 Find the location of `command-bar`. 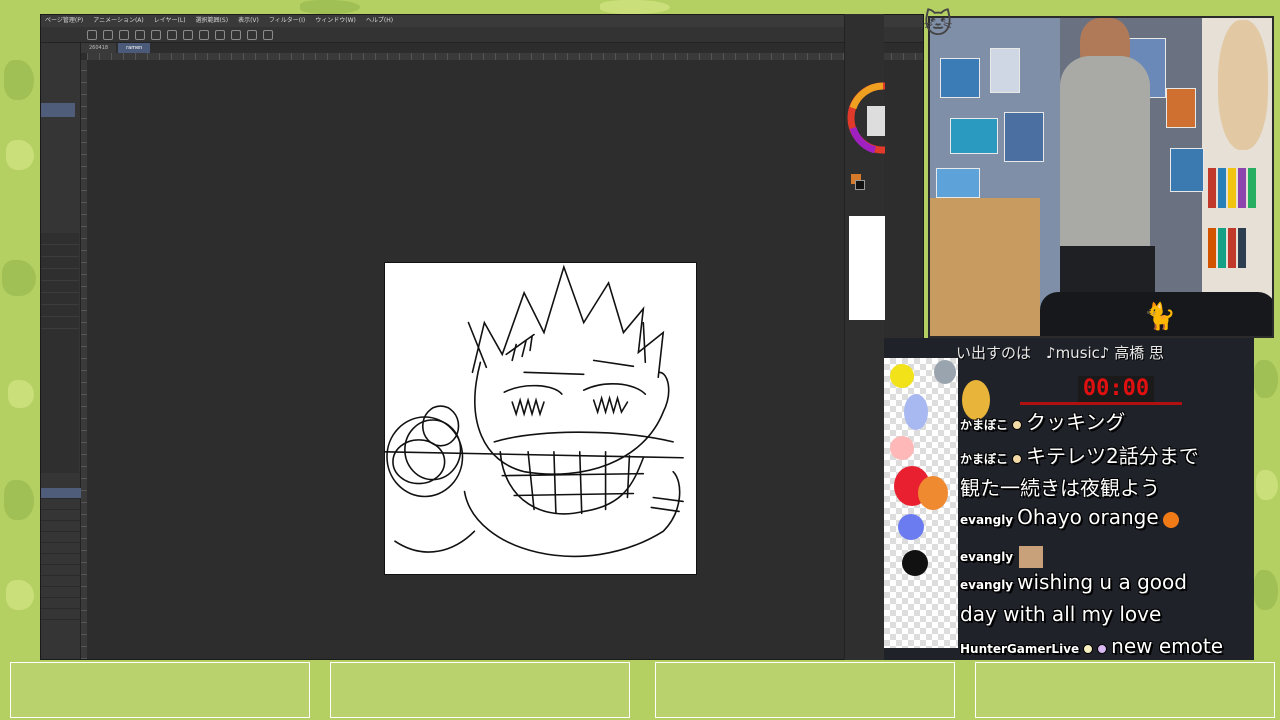

command-bar is located at coordinates (482, 35).